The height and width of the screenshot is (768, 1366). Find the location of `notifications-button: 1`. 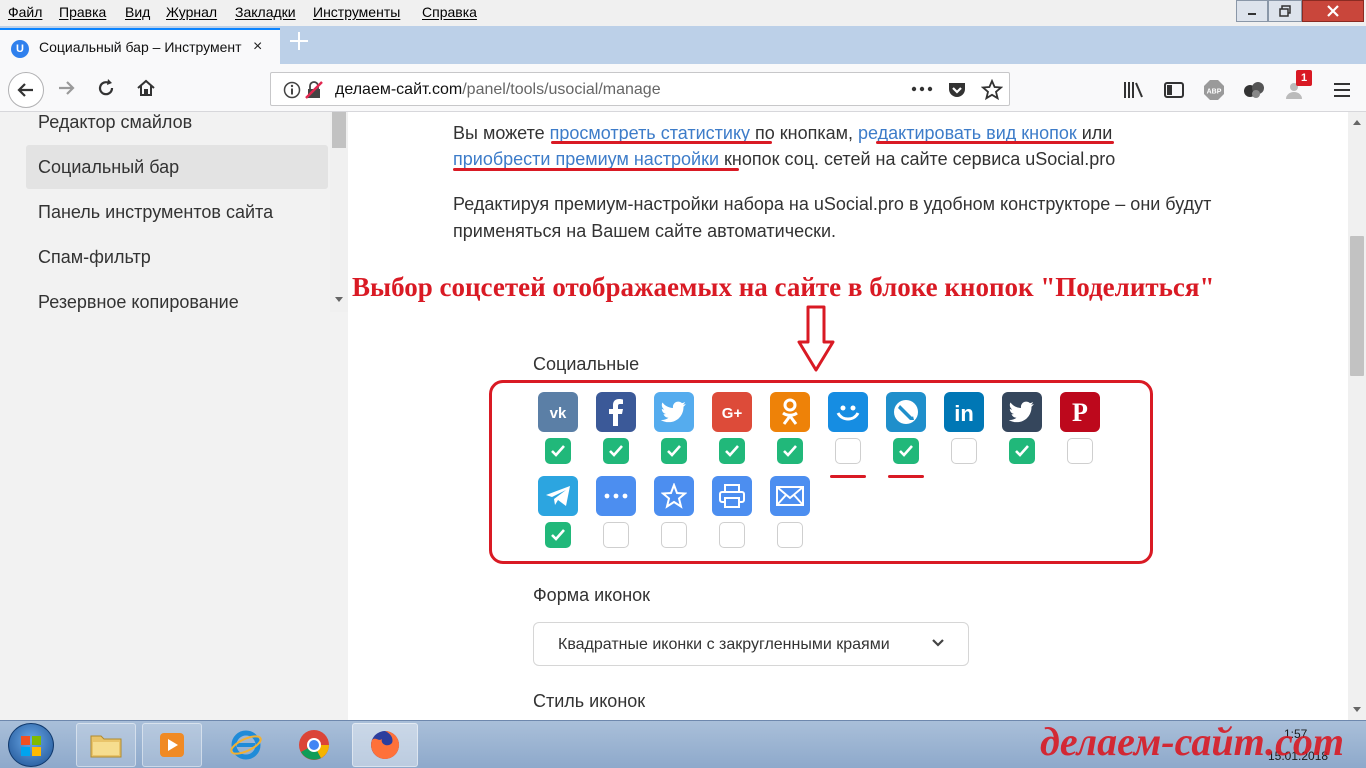

notifications-button: 1 is located at coordinates (1297, 86).